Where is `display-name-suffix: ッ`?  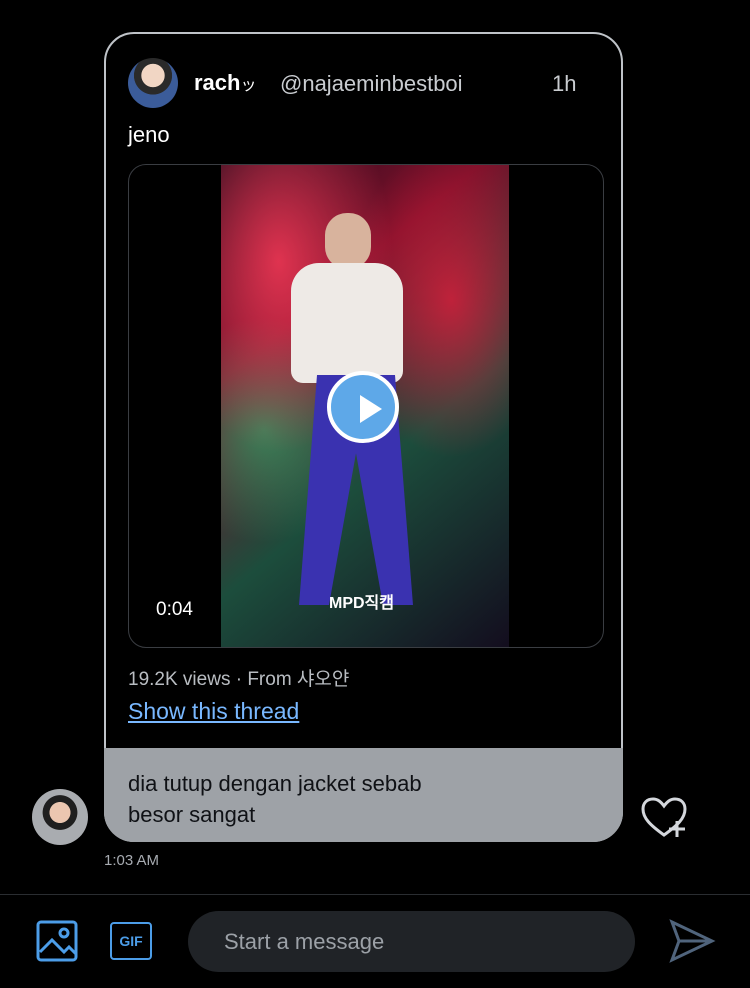 display-name-suffix: ッ is located at coordinates (248, 85).